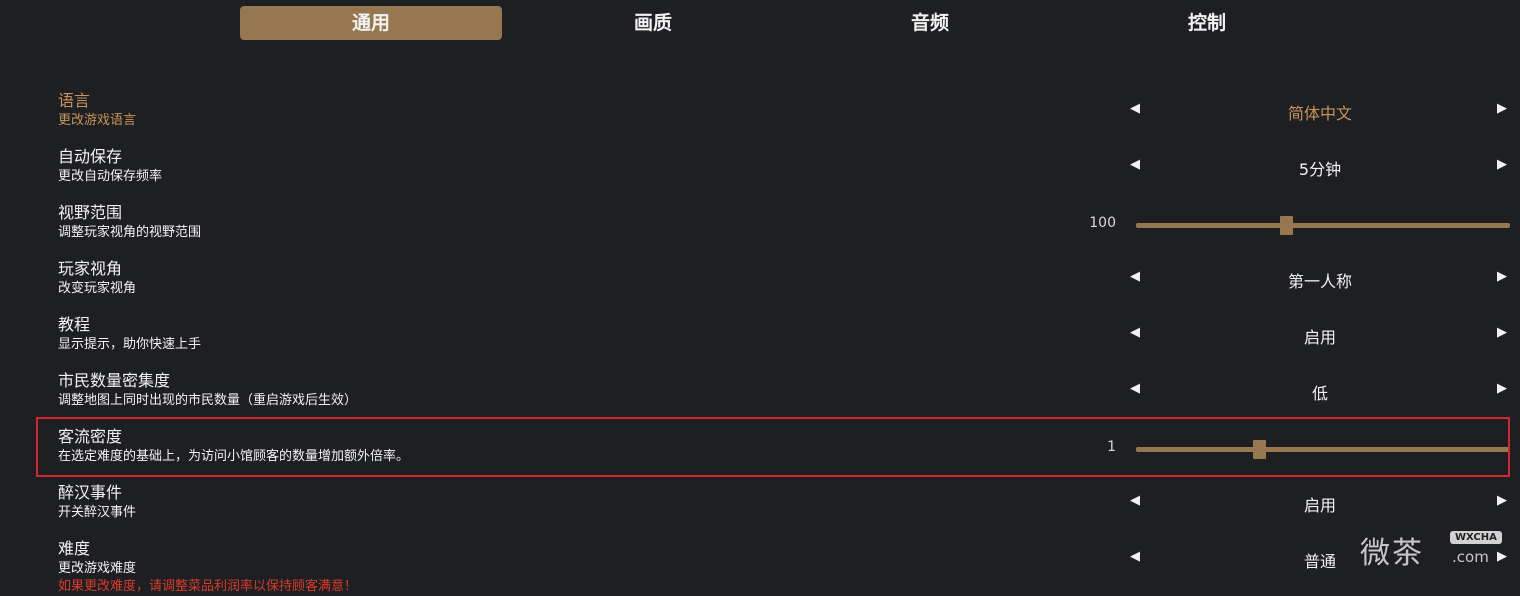  What do you see at coordinates (1323, 225) in the screenshot?
I see `fov-slider` at bounding box center [1323, 225].